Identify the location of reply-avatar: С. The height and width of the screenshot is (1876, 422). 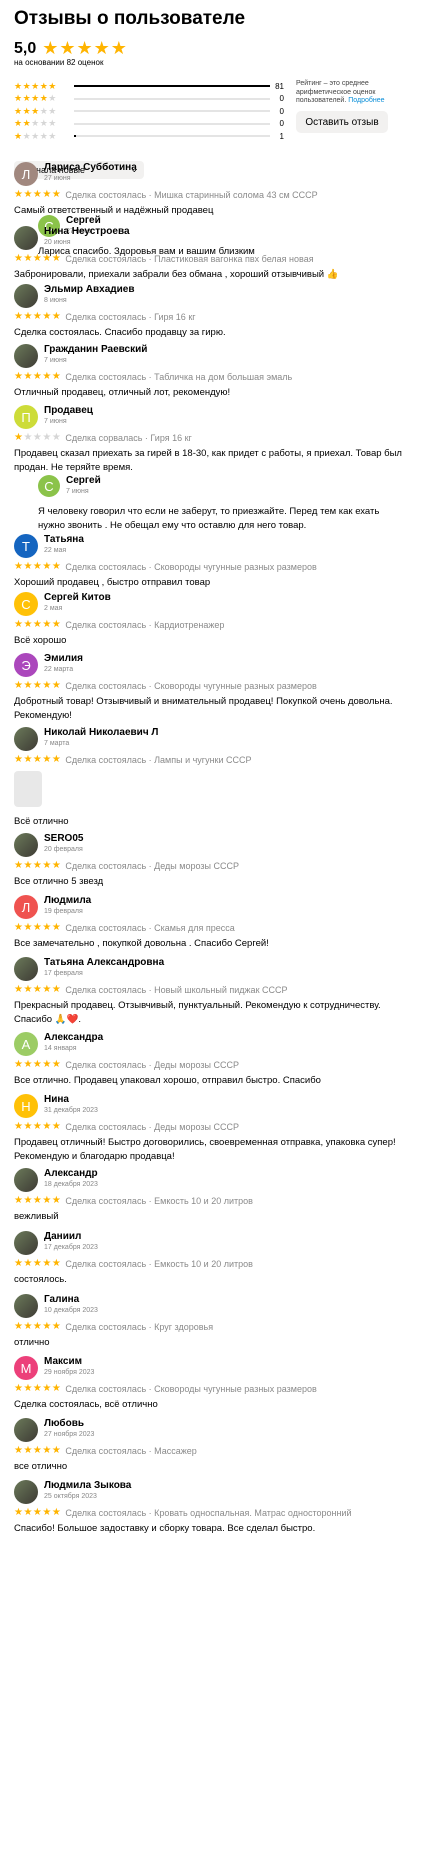
(49, 486).